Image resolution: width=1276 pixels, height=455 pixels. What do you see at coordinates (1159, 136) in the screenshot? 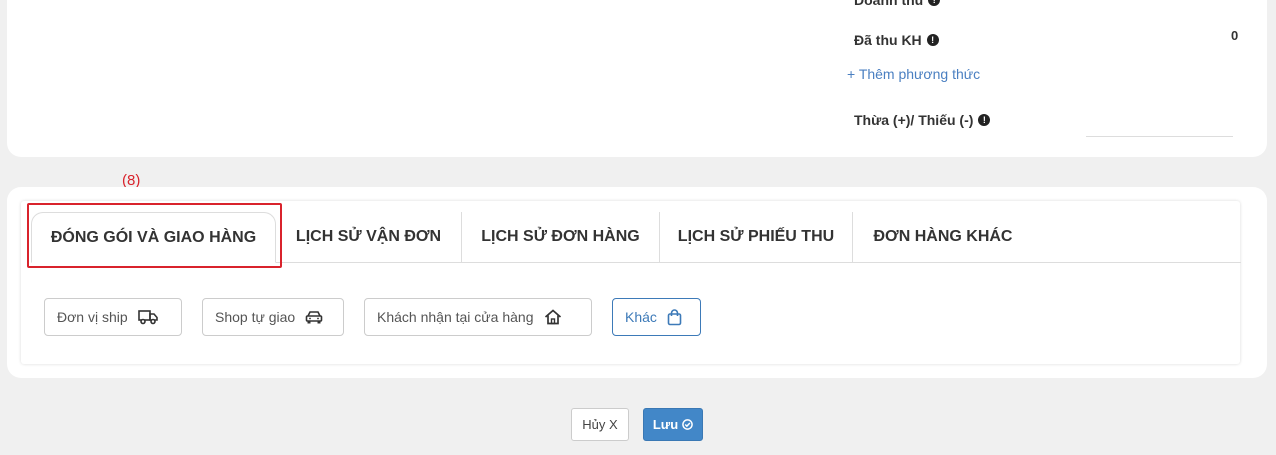
I see `diff-value-field` at bounding box center [1159, 136].